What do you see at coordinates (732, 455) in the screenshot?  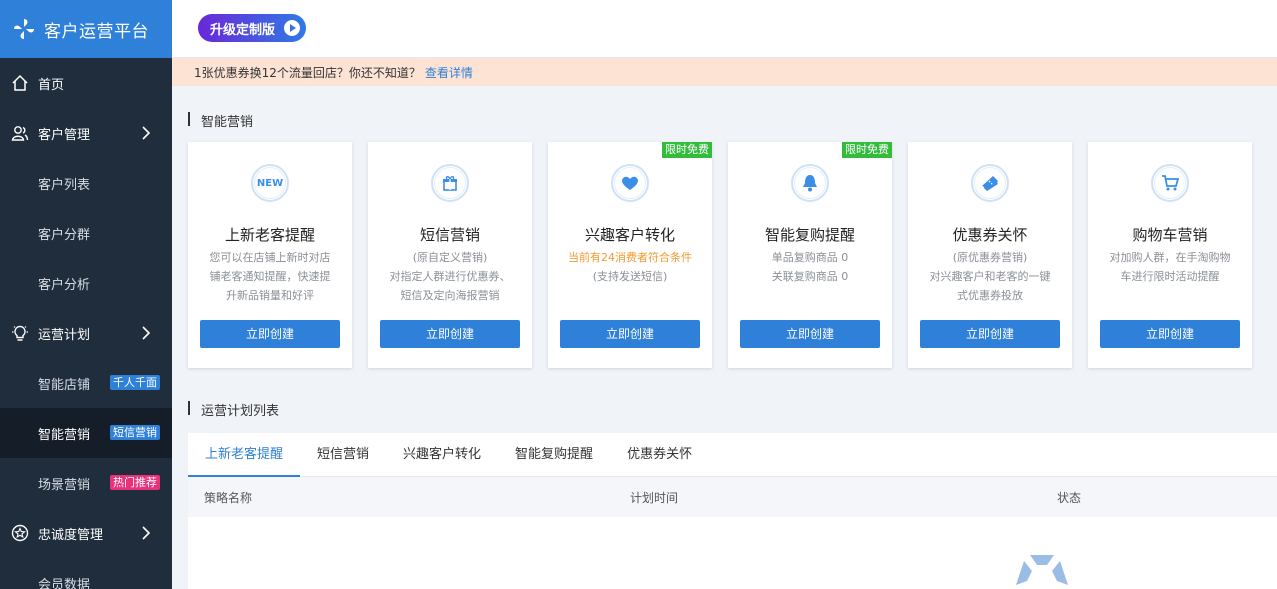 I see `plan-tabs: 上新老客提醒 短信营销 兴趣客户转化 智能复购提醒 优惠券关怀` at bounding box center [732, 455].